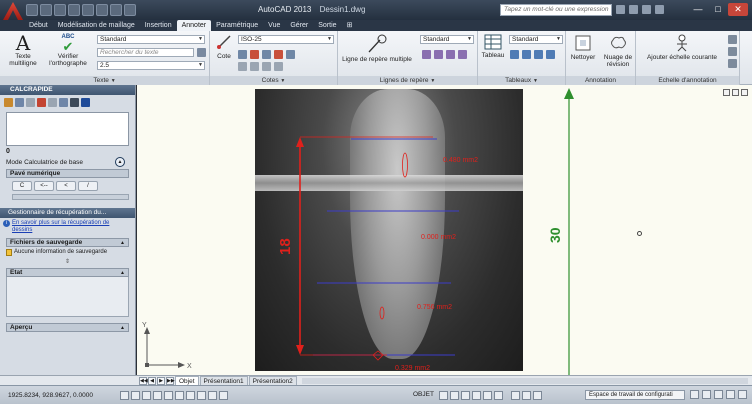 This screenshot has width=752, height=404. I want to click on save-as-icon, so click(74, 10).